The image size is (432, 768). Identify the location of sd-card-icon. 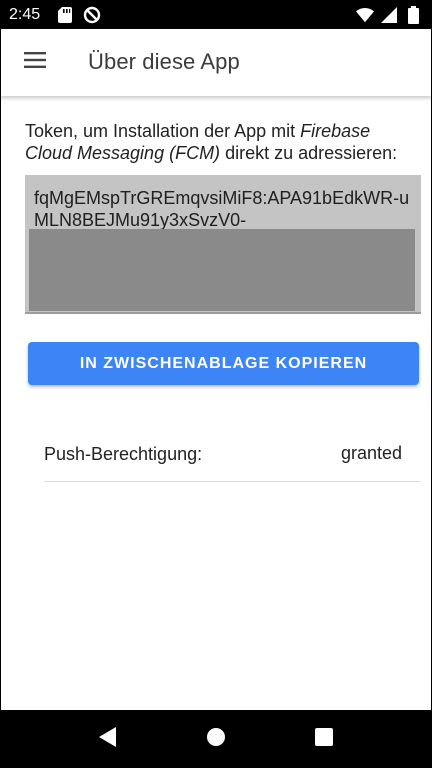
(65, 15).